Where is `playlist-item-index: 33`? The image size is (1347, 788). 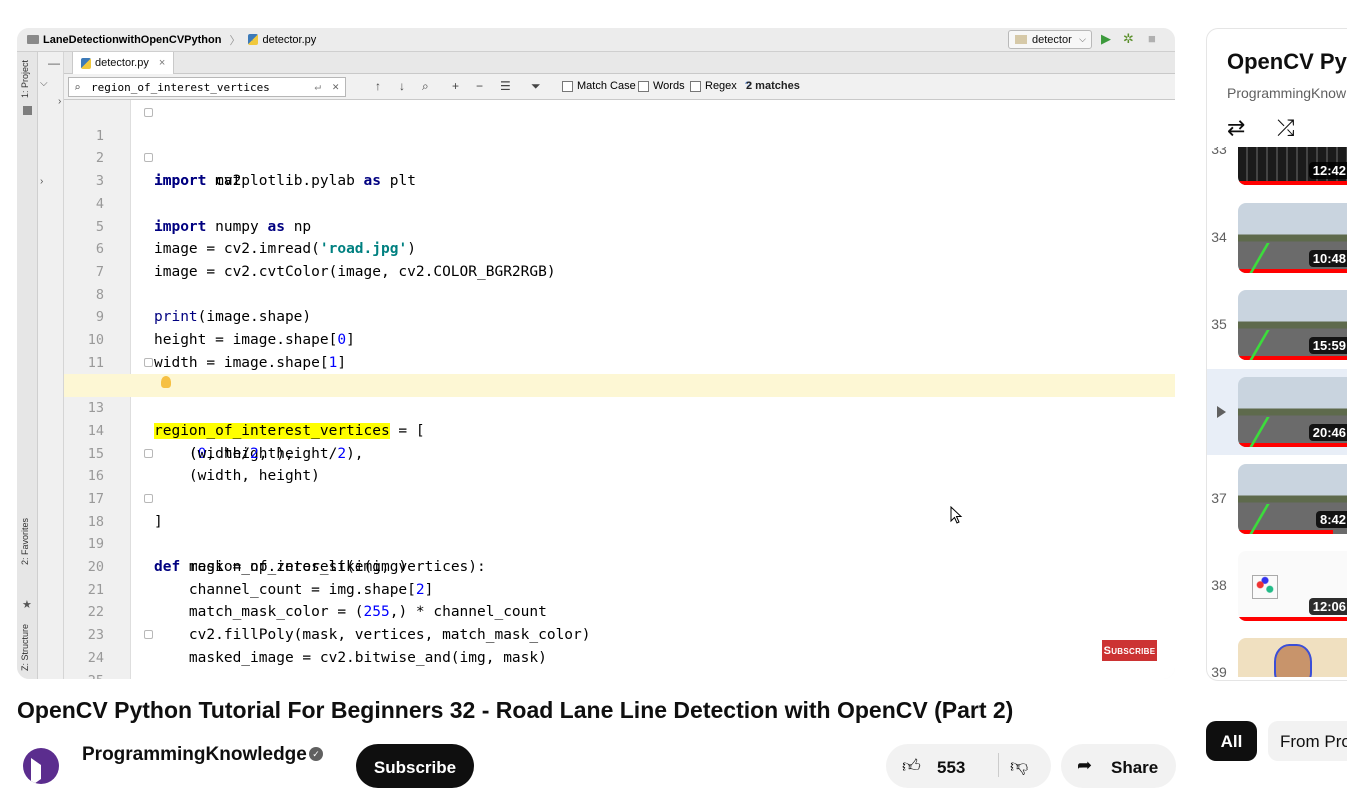 playlist-item-index: 33 is located at coordinates (1219, 152).